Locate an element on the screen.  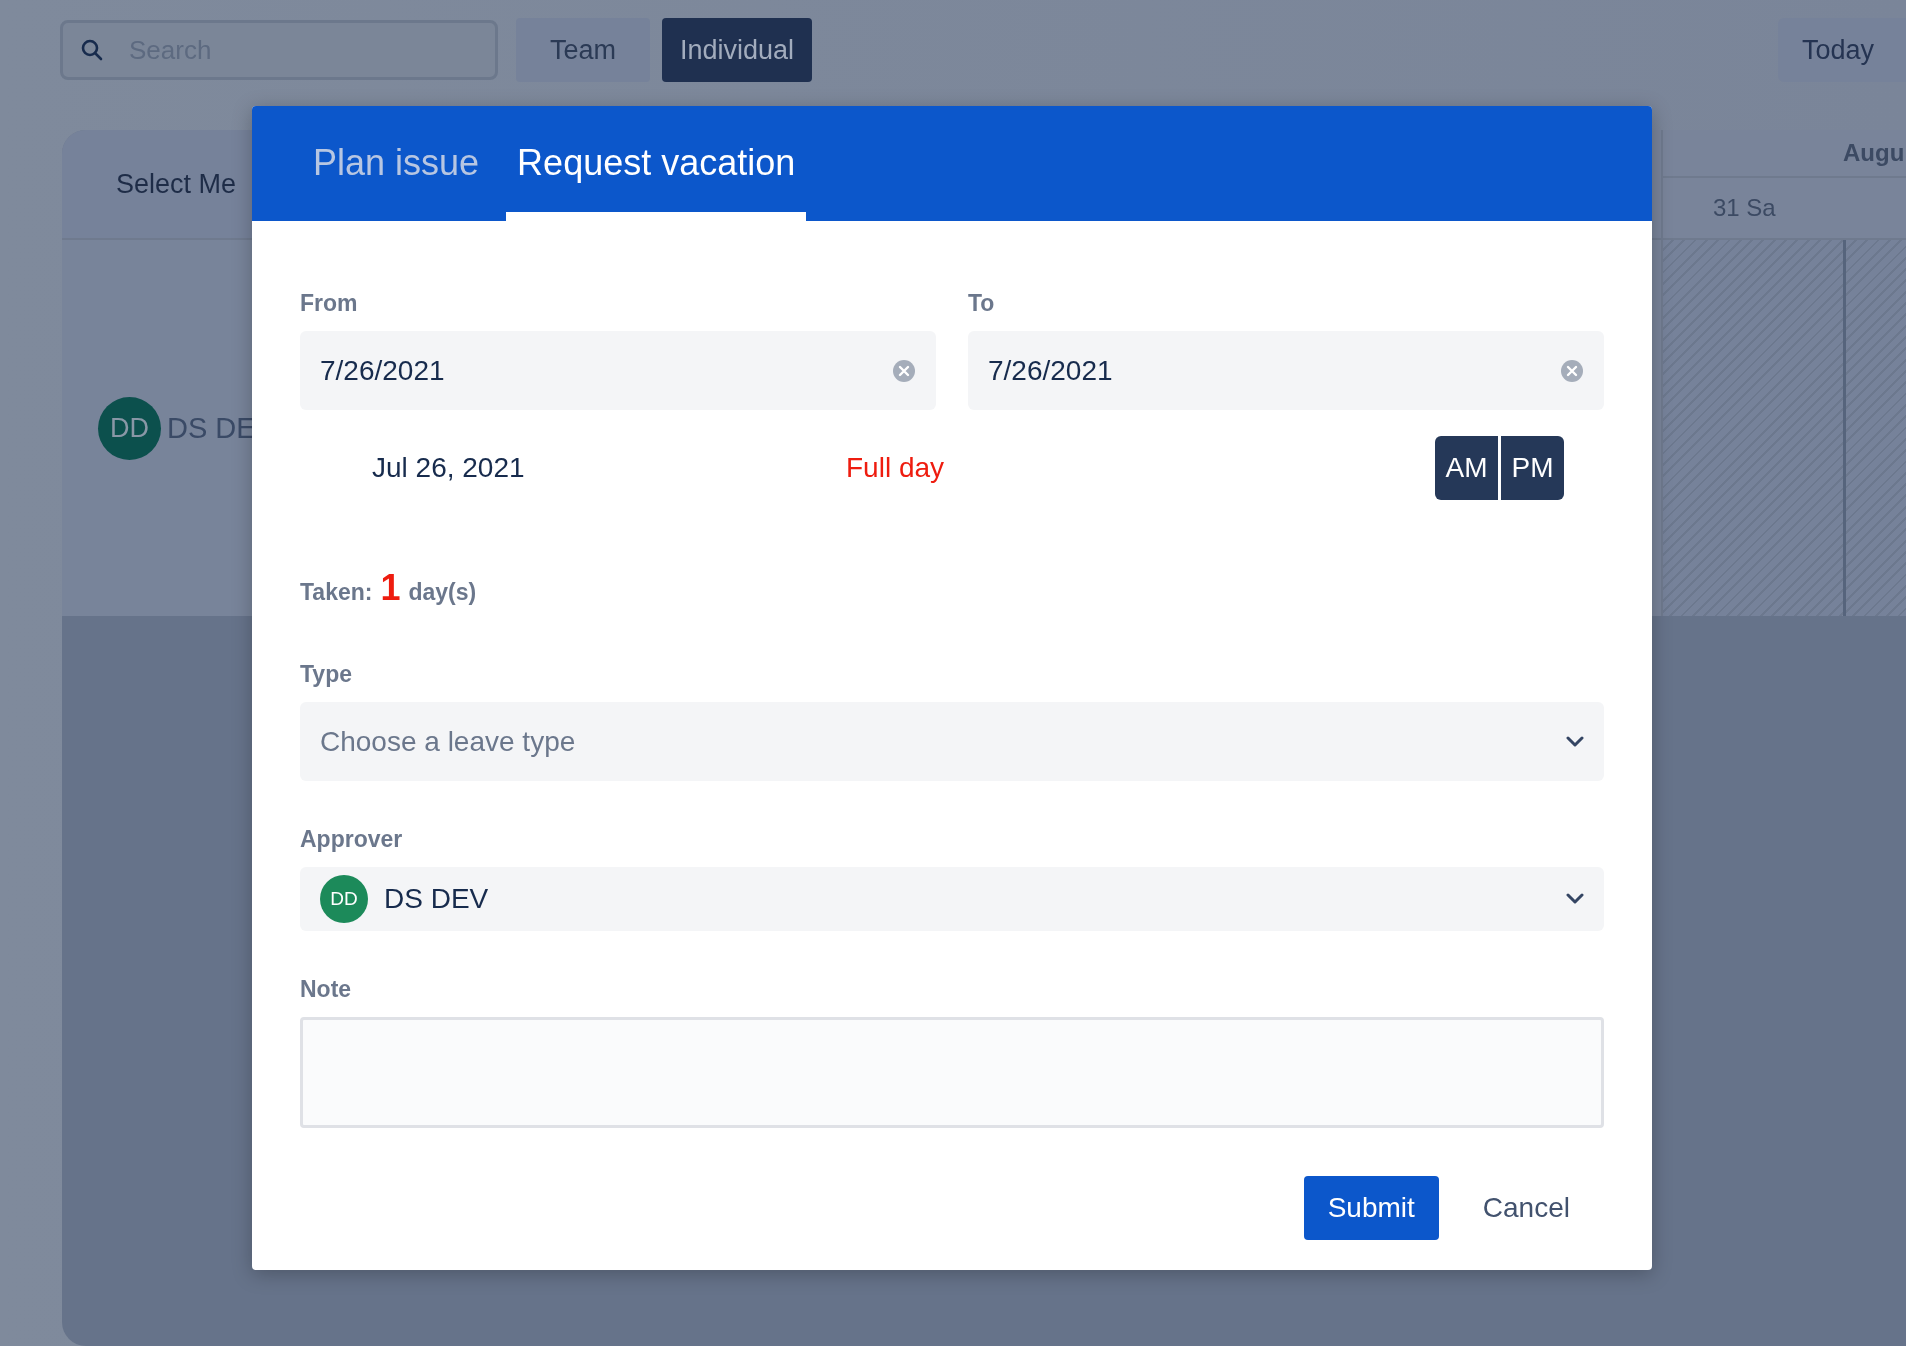
dialog-tab: Request vacation is located at coordinates (656, 181).